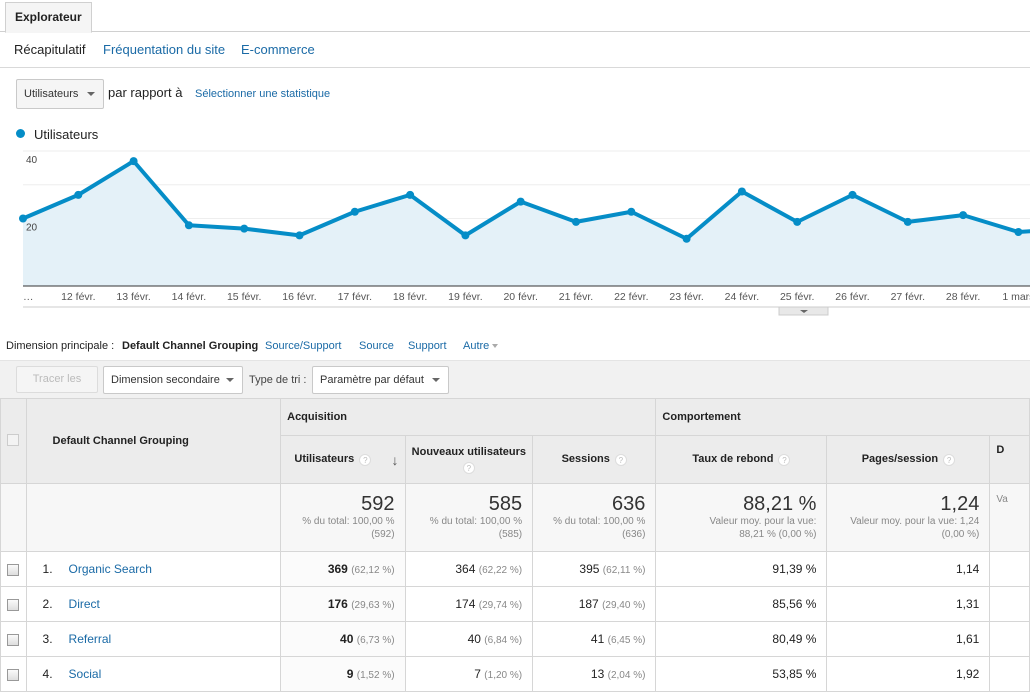 The image size is (1030, 699). I want to click on dimension-other-dropdown: Autre, so click(481, 346).